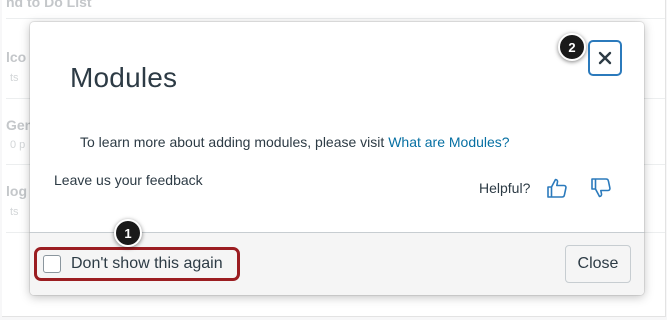  What do you see at coordinates (448, 142) in the screenshot?
I see `what-are-modules-link: What are Modules?` at bounding box center [448, 142].